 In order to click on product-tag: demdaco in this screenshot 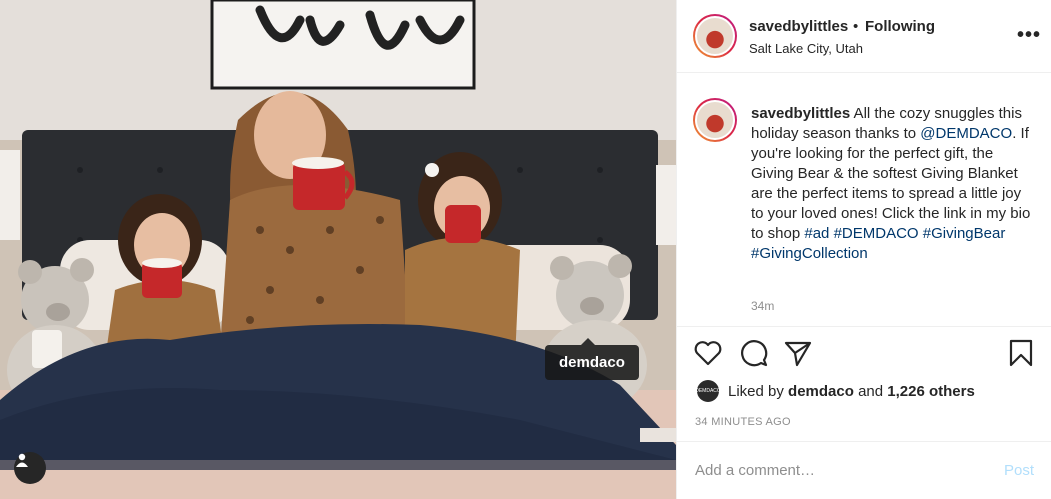, I will do `click(592, 359)`.